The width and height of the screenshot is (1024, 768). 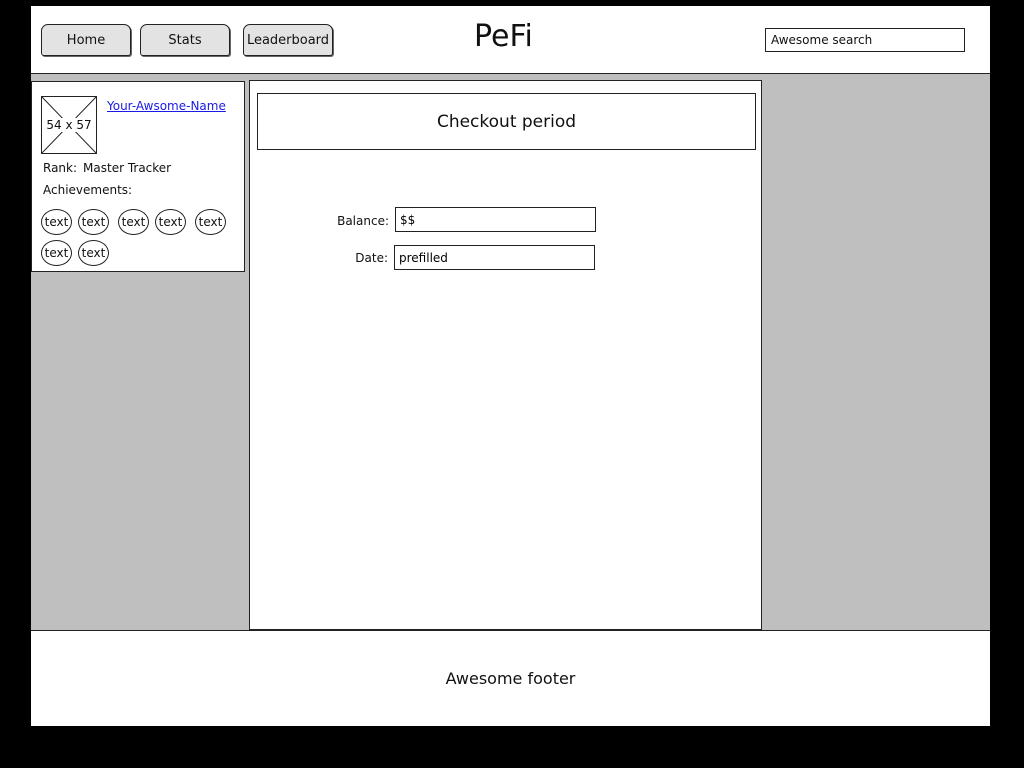 What do you see at coordinates (494, 257) in the screenshot?
I see `date-input` at bounding box center [494, 257].